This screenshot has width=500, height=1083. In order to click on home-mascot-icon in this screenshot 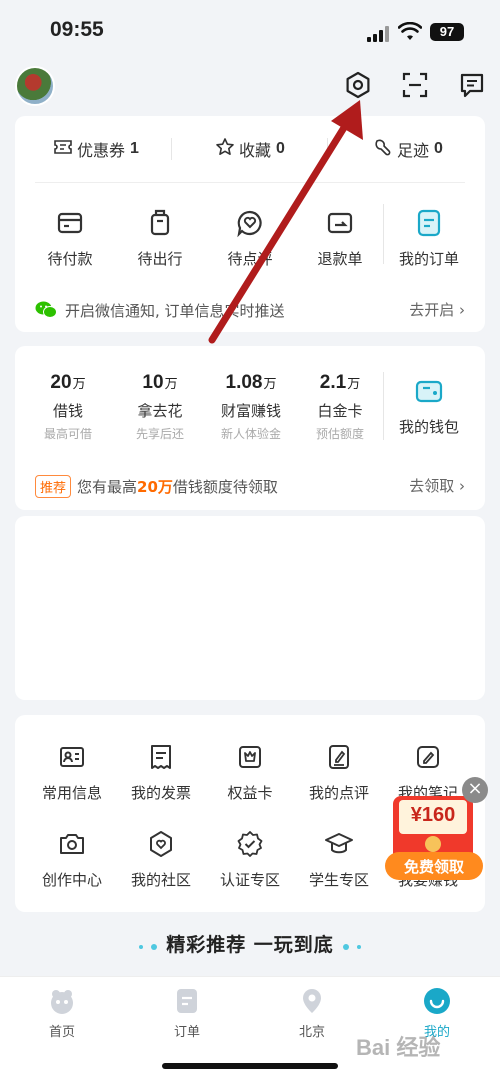, I will do `click(62, 1001)`.